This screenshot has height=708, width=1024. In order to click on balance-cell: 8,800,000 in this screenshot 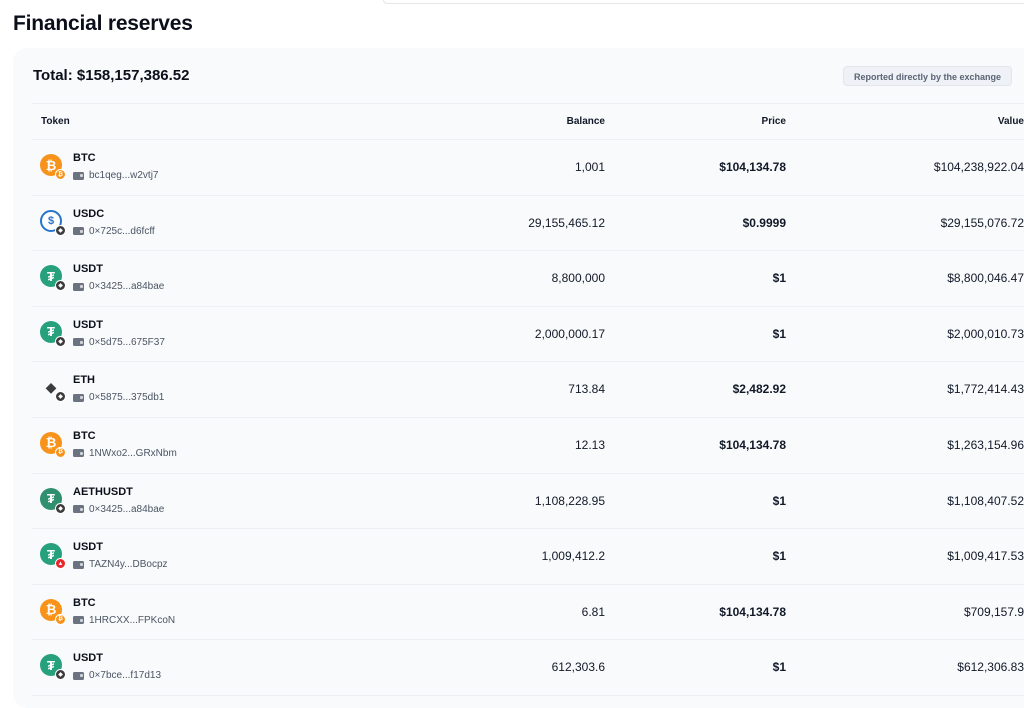, I will do `click(578, 278)`.